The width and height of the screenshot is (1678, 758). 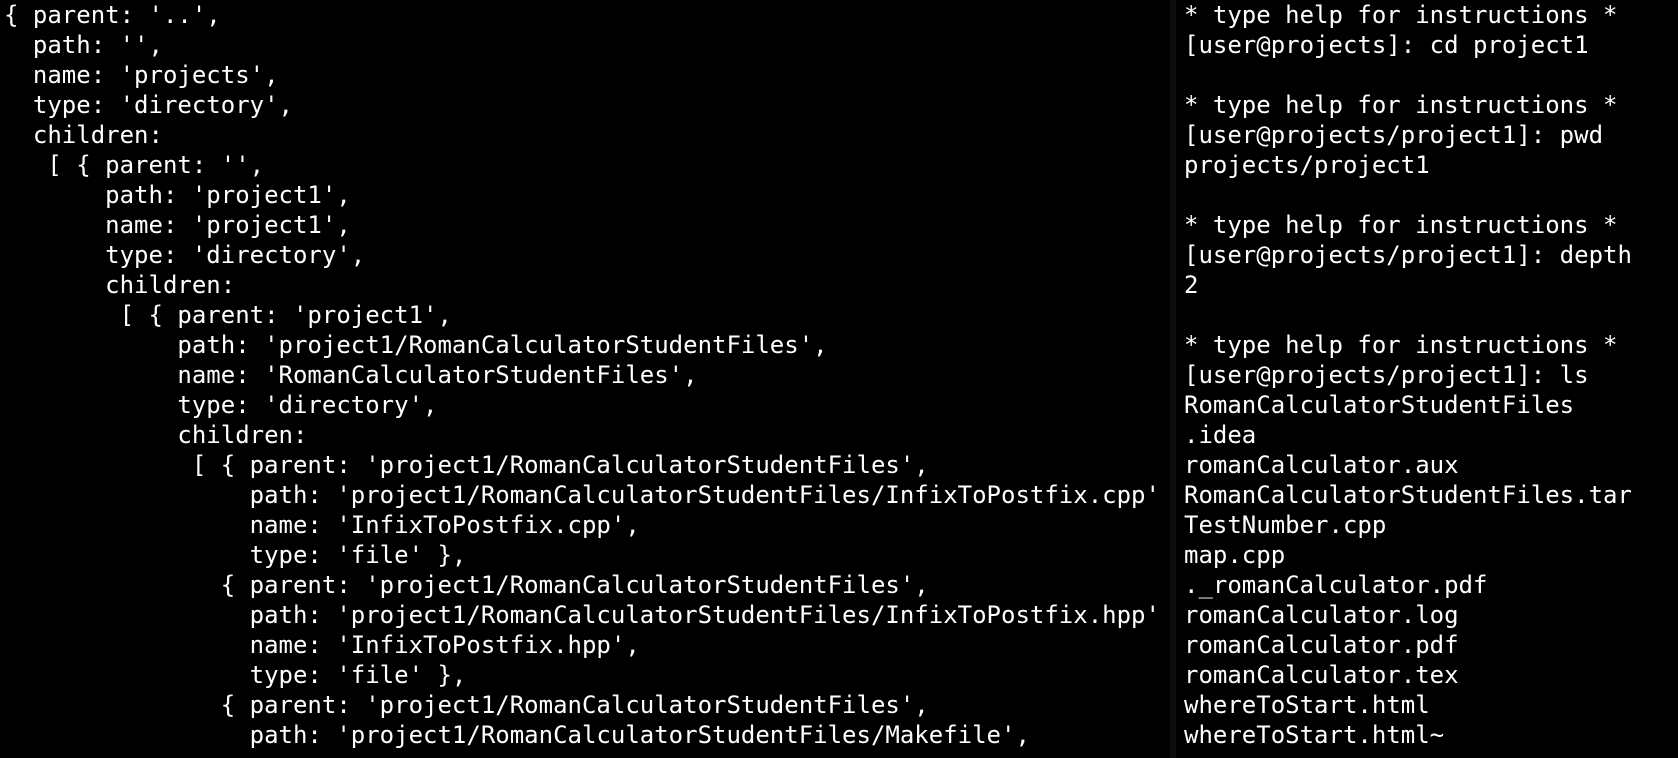 What do you see at coordinates (1285, 525) in the screenshot?
I see `file-list-item: TestNumber.cpp` at bounding box center [1285, 525].